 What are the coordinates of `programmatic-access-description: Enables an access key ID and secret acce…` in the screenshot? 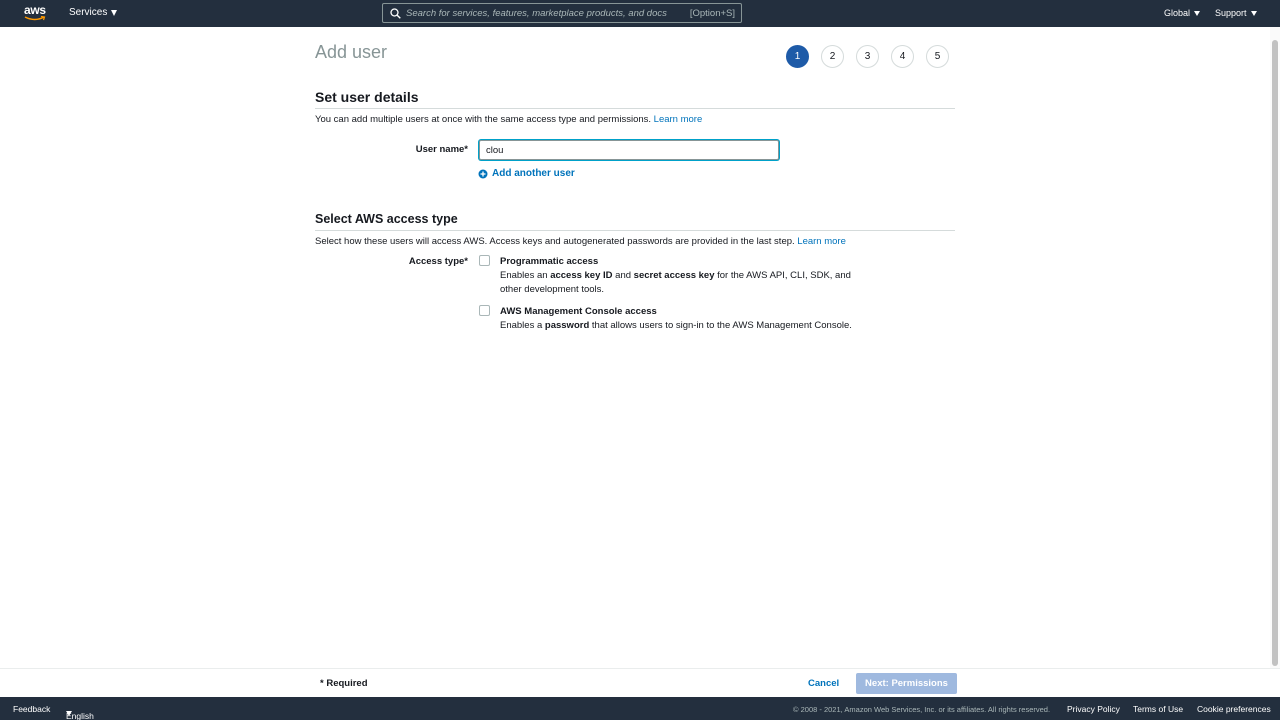 It's located at (680, 283).